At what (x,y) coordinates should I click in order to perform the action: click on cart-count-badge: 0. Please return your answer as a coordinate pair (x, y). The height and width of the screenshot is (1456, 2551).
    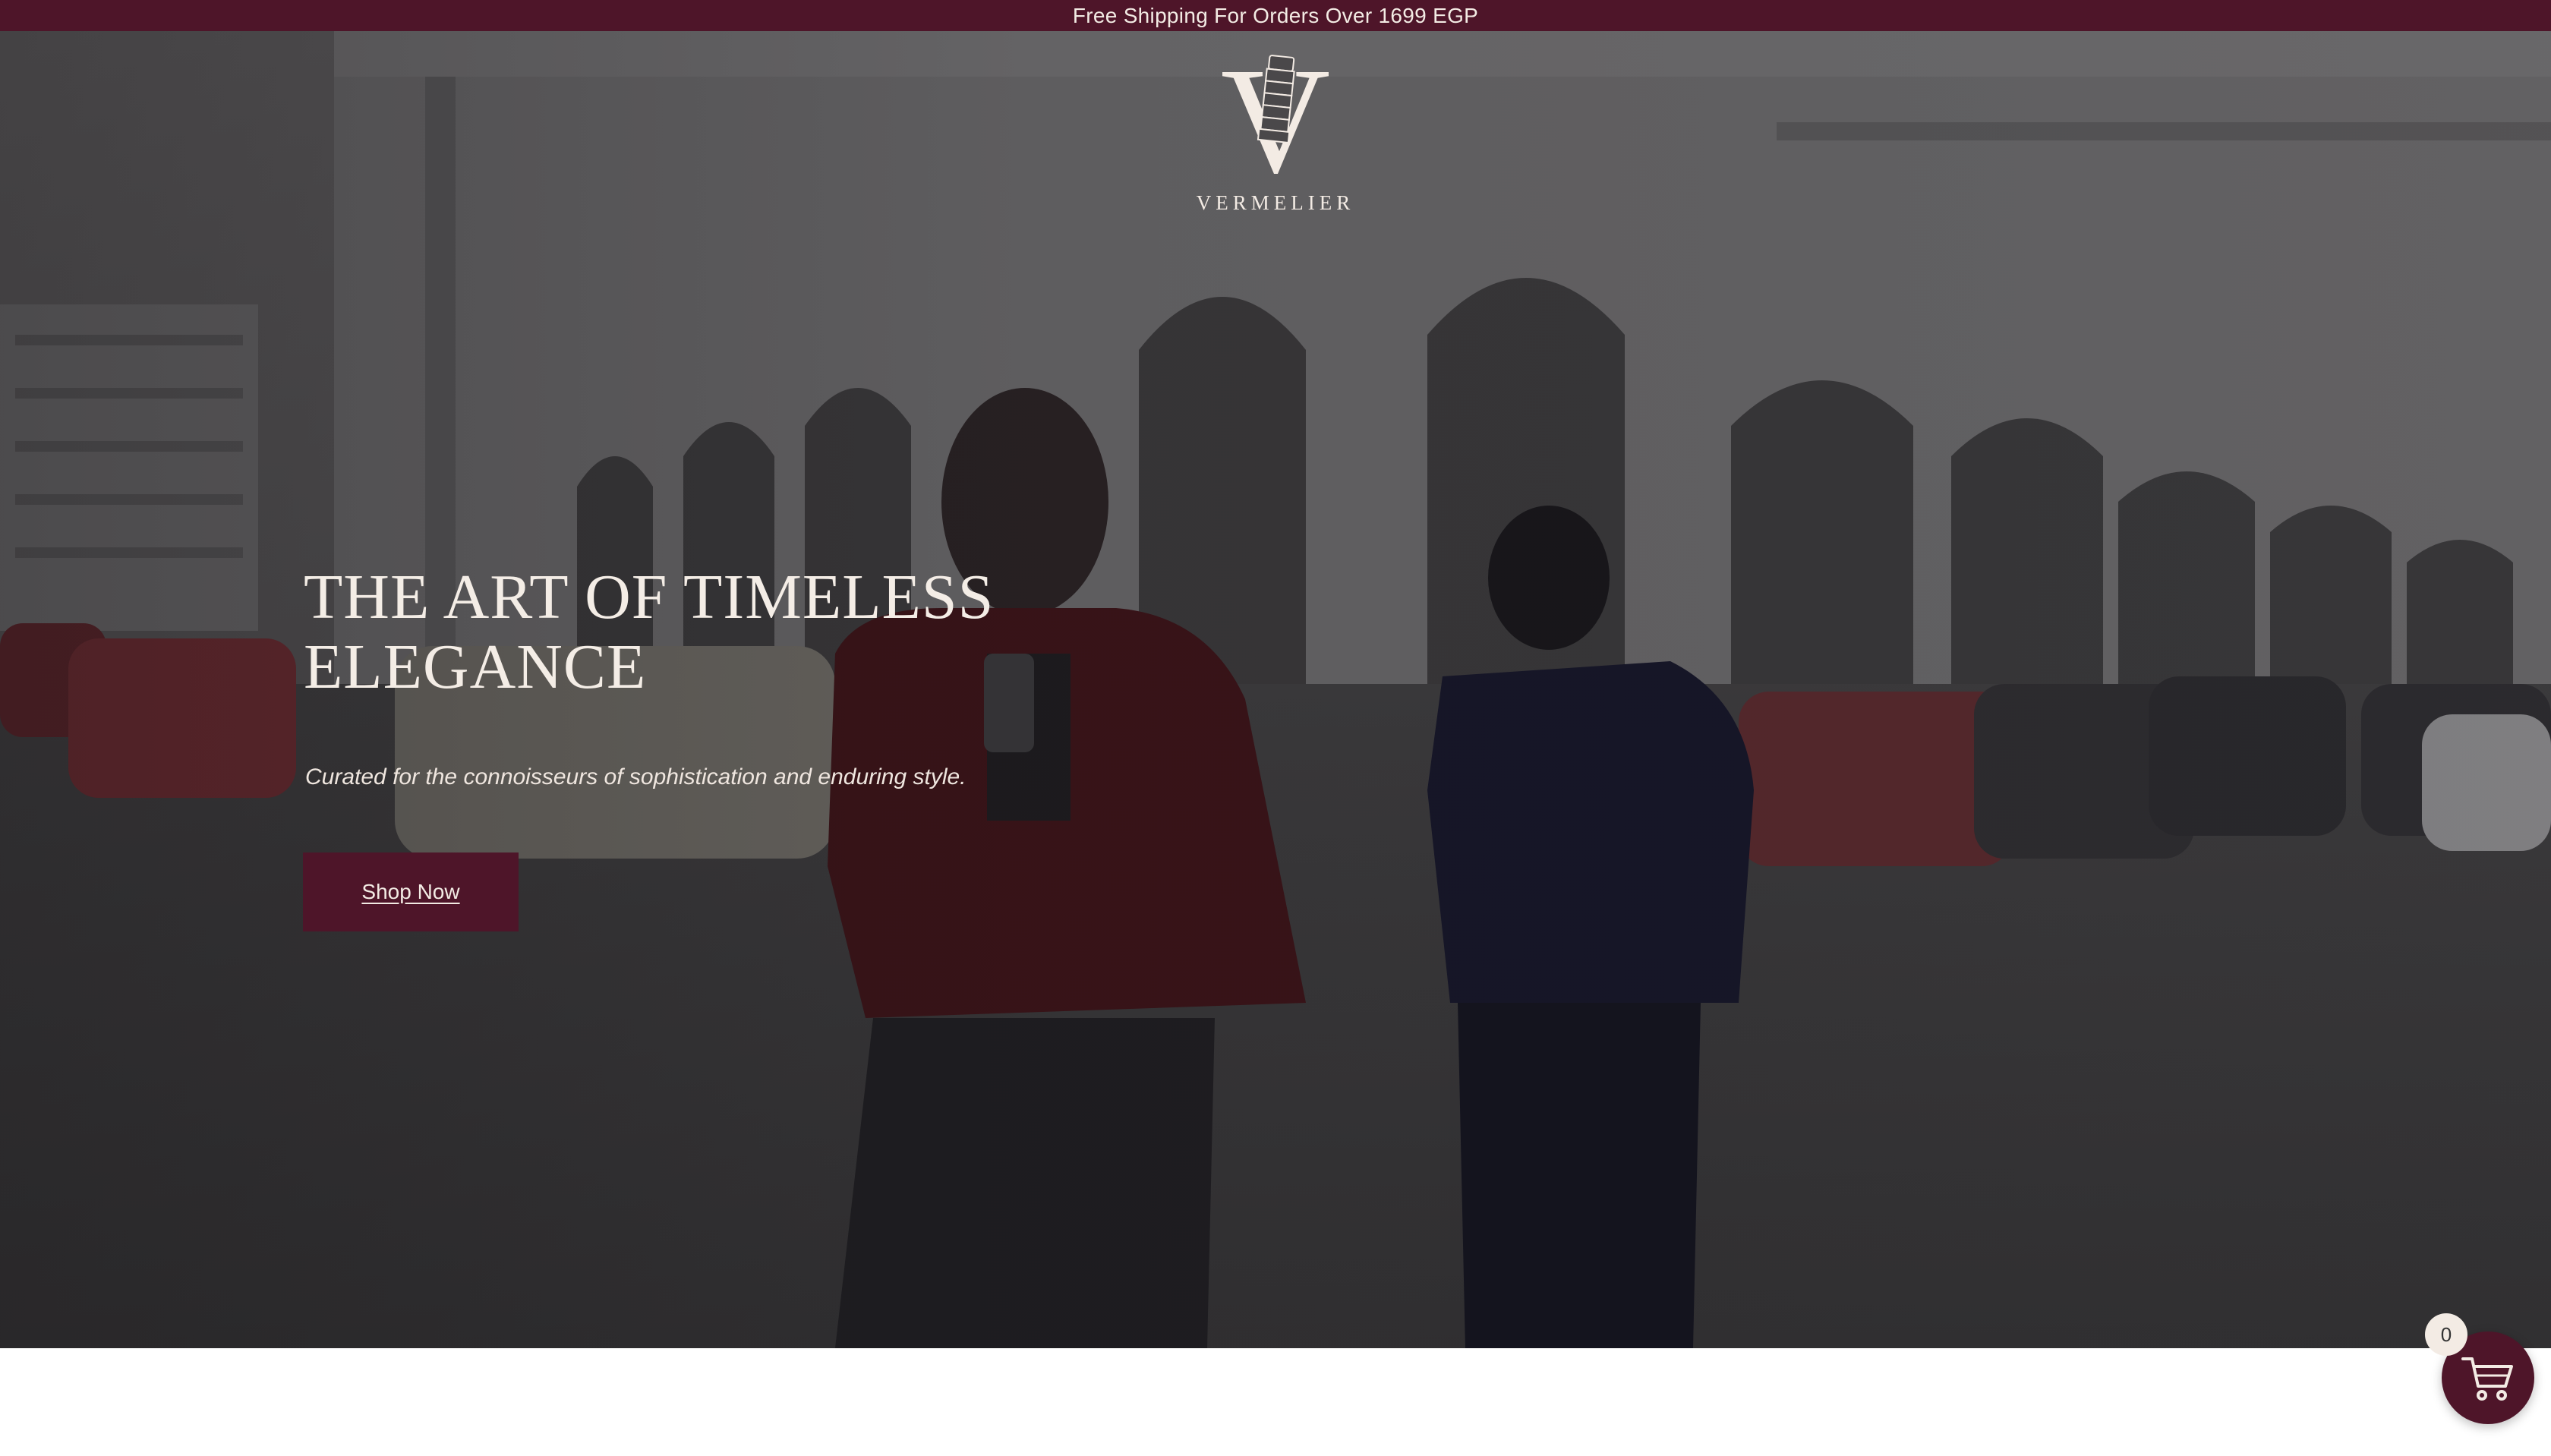
    Looking at the image, I should click on (2446, 1334).